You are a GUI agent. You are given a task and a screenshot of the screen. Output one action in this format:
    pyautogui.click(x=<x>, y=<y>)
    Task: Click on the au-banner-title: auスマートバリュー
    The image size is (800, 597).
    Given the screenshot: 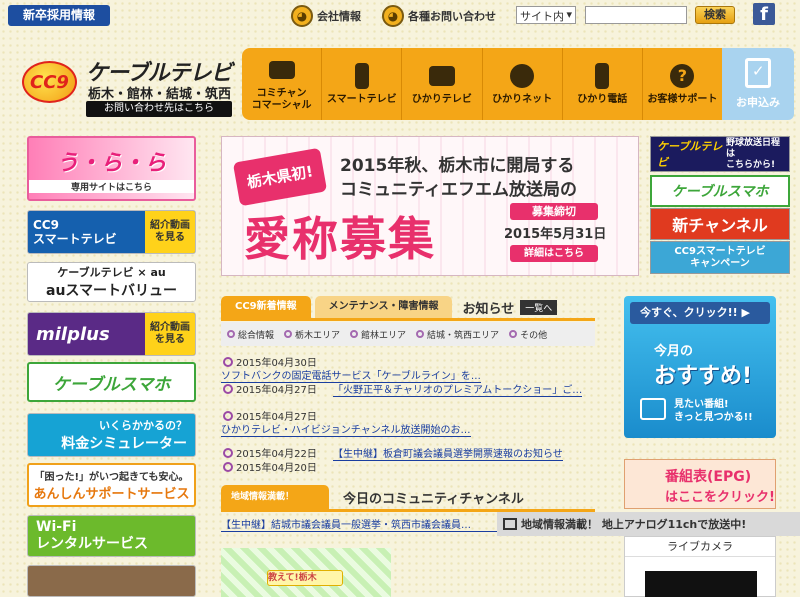 What is the action you would take?
    pyautogui.click(x=111, y=291)
    